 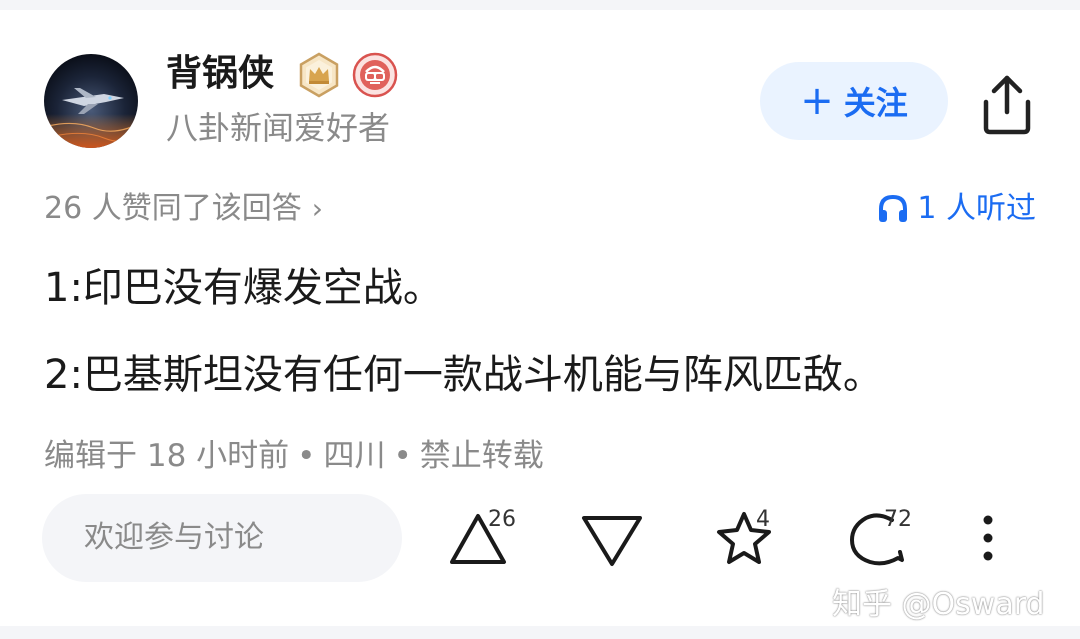 What do you see at coordinates (463, 375) in the screenshot?
I see `answer-paragraph: 2:巴基斯坦没有任何一款战斗机能与阵风匹敌。` at bounding box center [463, 375].